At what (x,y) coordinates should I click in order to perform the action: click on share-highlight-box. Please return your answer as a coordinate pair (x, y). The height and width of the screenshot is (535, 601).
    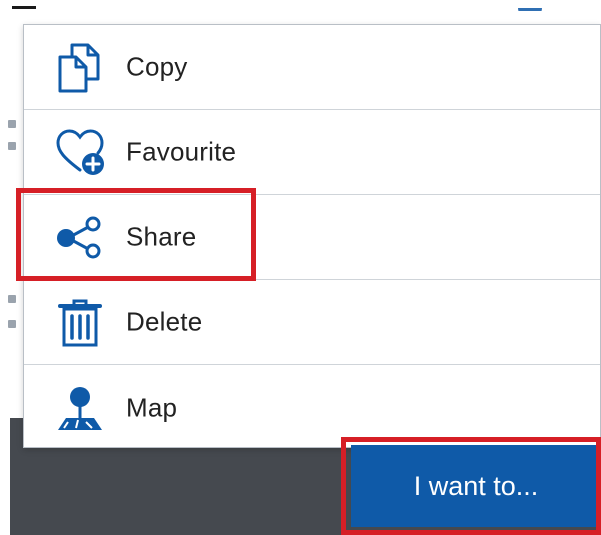
    Looking at the image, I should click on (136, 234).